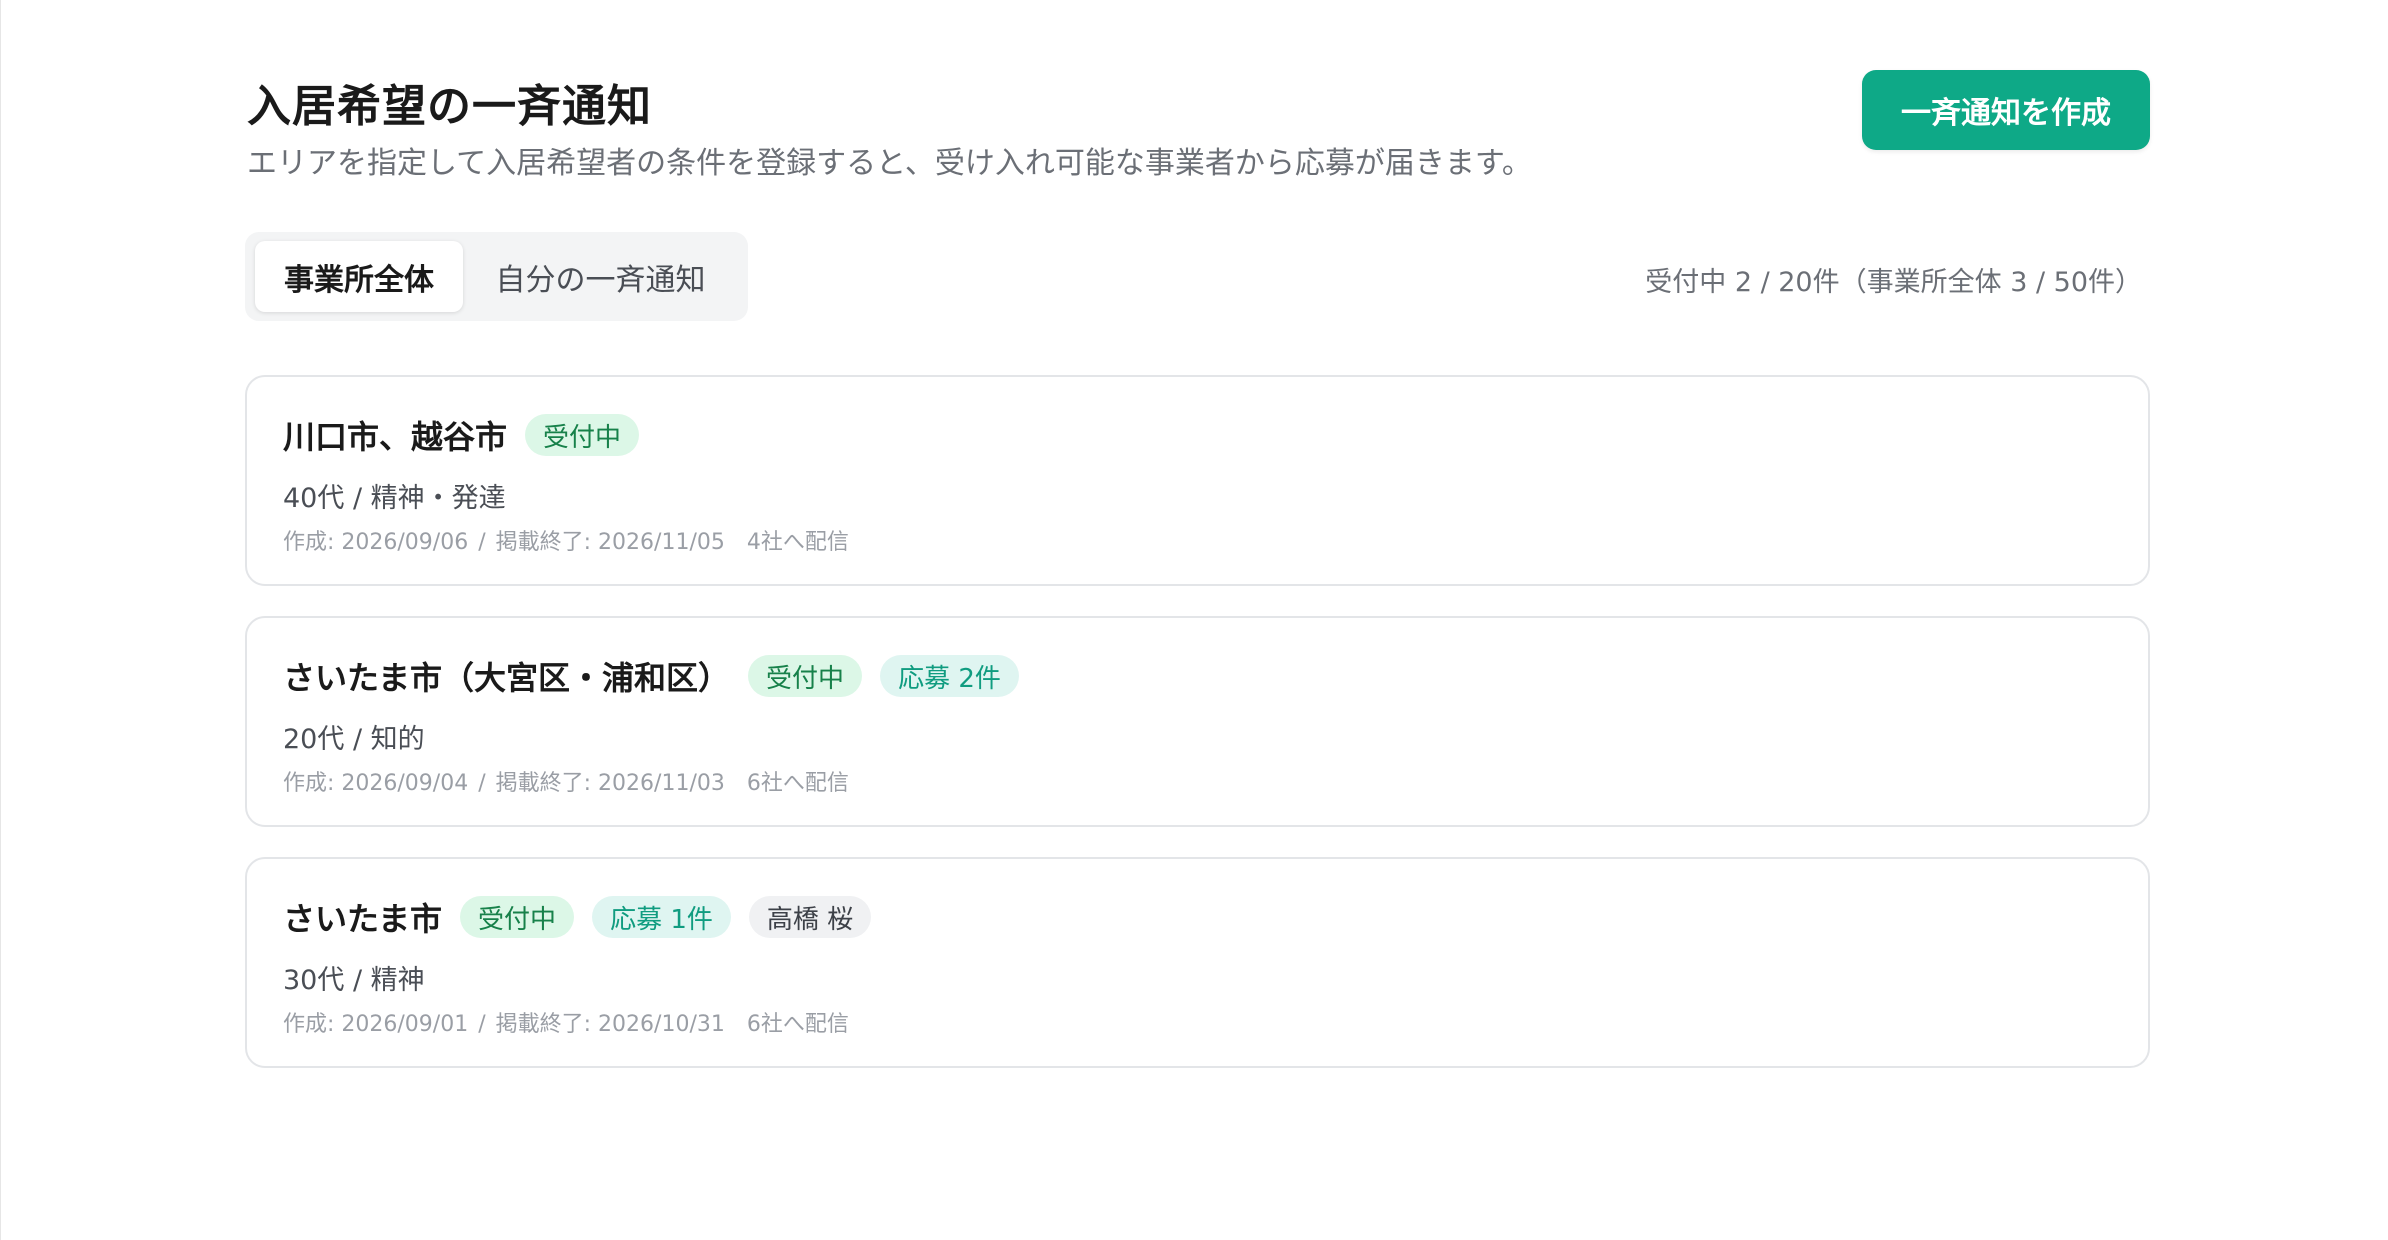 The width and height of the screenshot is (2388, 1240). I want to click on application-count-badge: 応募 2件, so click(949, 676).